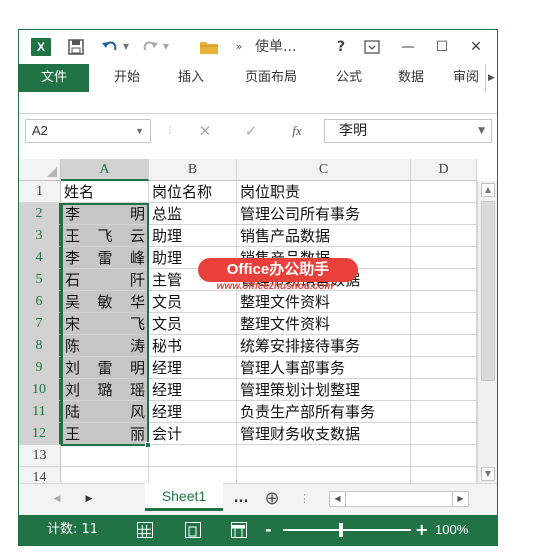  Describe the element at coordinates (193, 434) in the screenshot. I see `cell-b12: 会计` at that location.